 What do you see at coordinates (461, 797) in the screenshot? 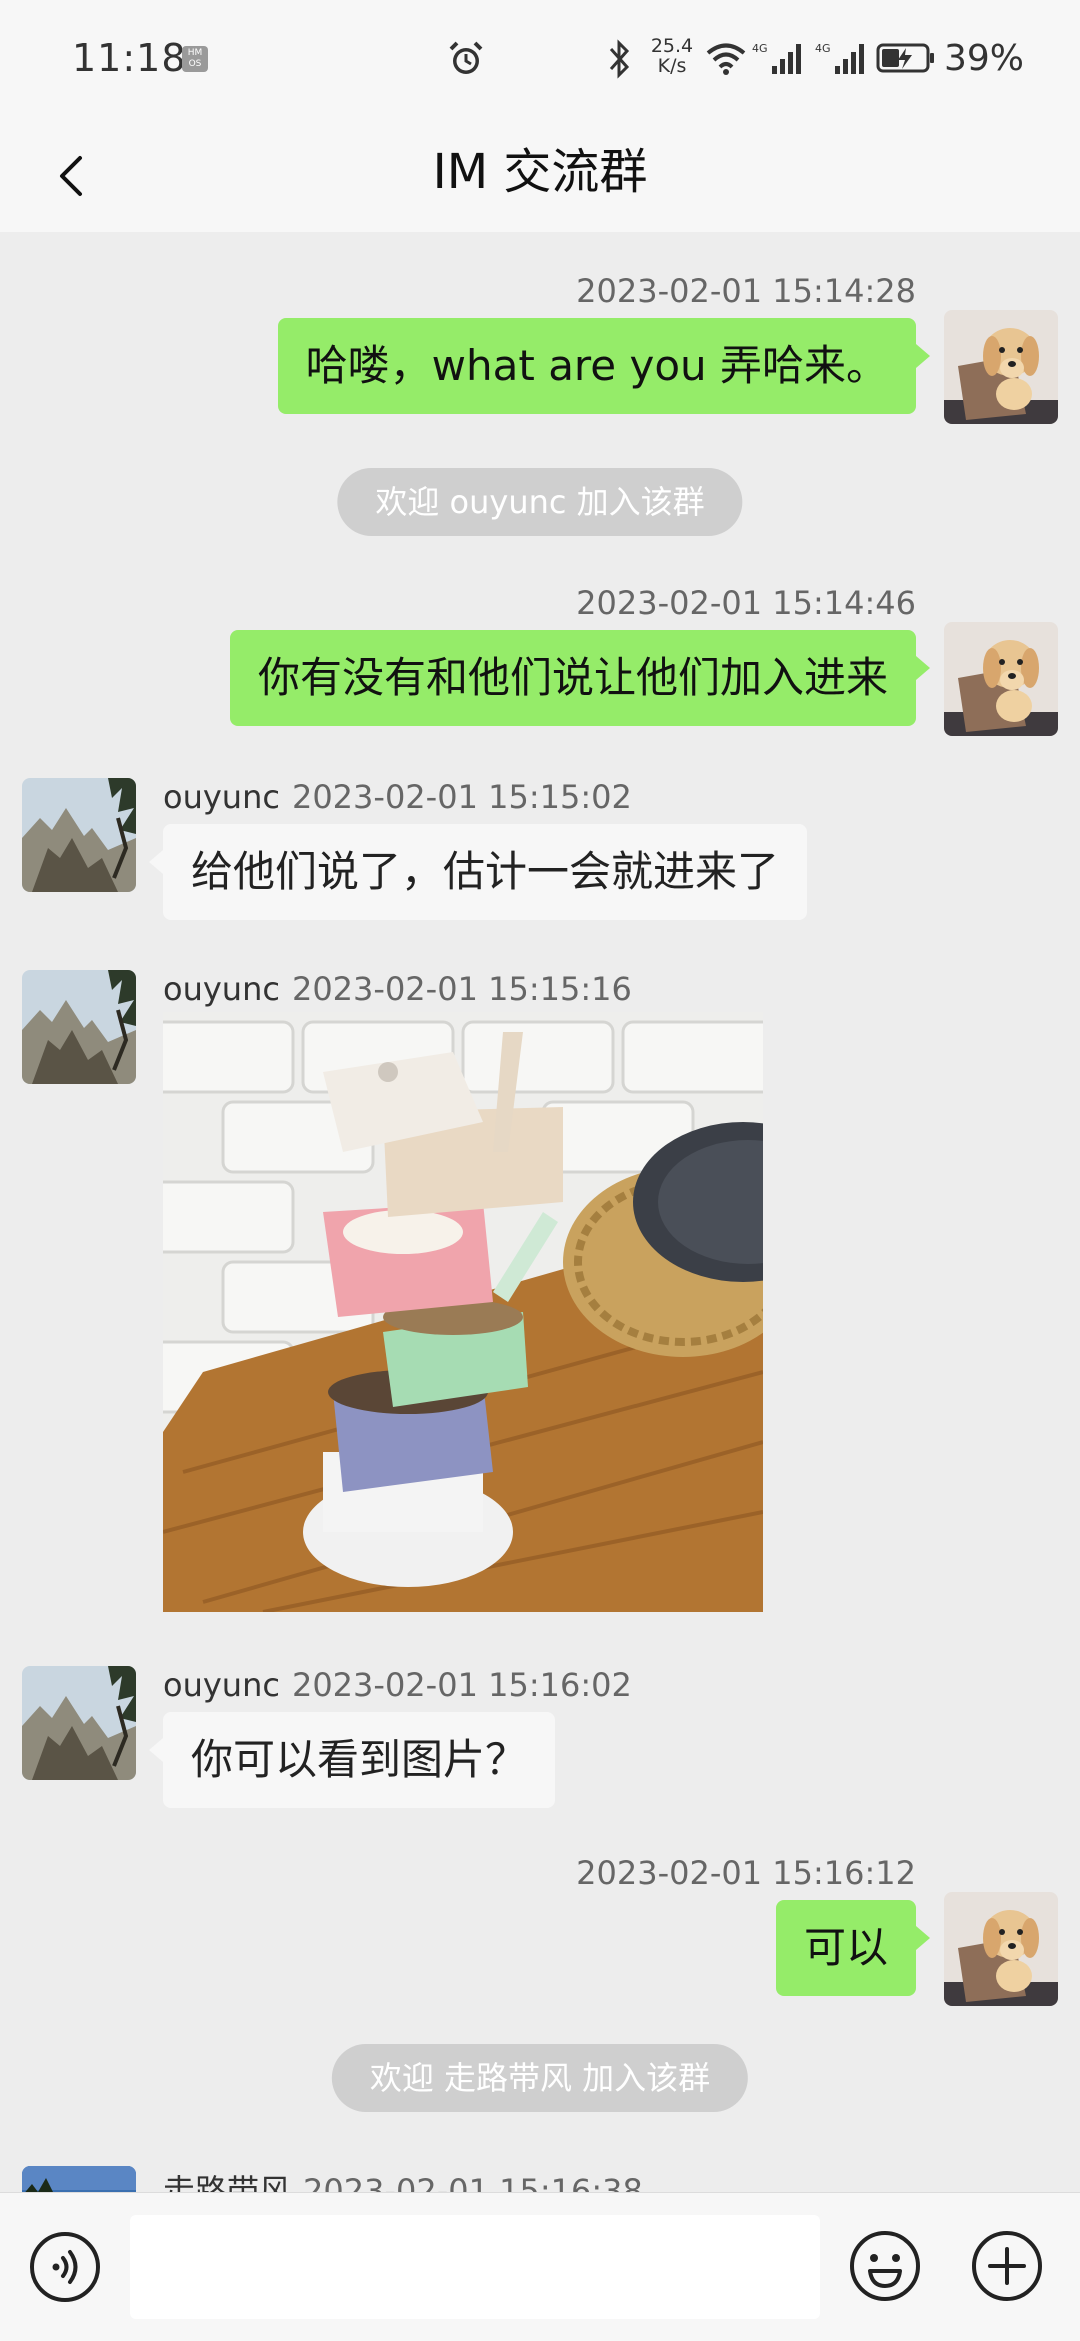
I see `message-time: 2023-02-01 15:15:02` at bounding box center [461, 797].